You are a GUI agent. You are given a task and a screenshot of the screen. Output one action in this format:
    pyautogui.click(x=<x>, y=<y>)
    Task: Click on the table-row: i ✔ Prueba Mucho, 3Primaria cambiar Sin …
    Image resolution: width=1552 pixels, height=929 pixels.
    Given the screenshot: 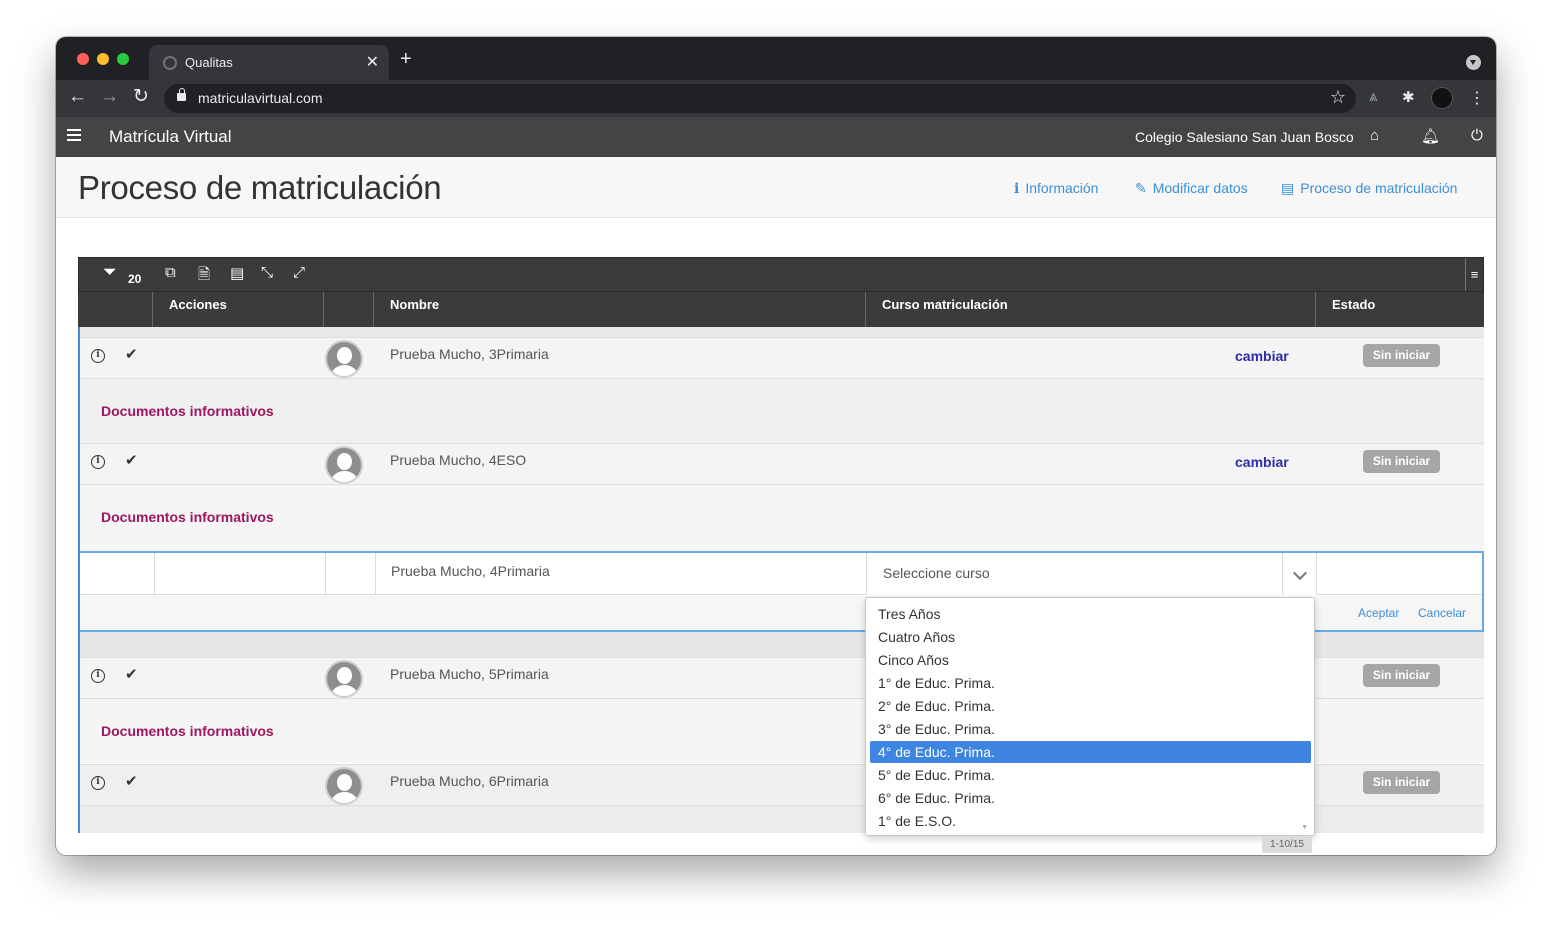 What is the action you would take?
    pyautogui.click(x=782, y=358)
    